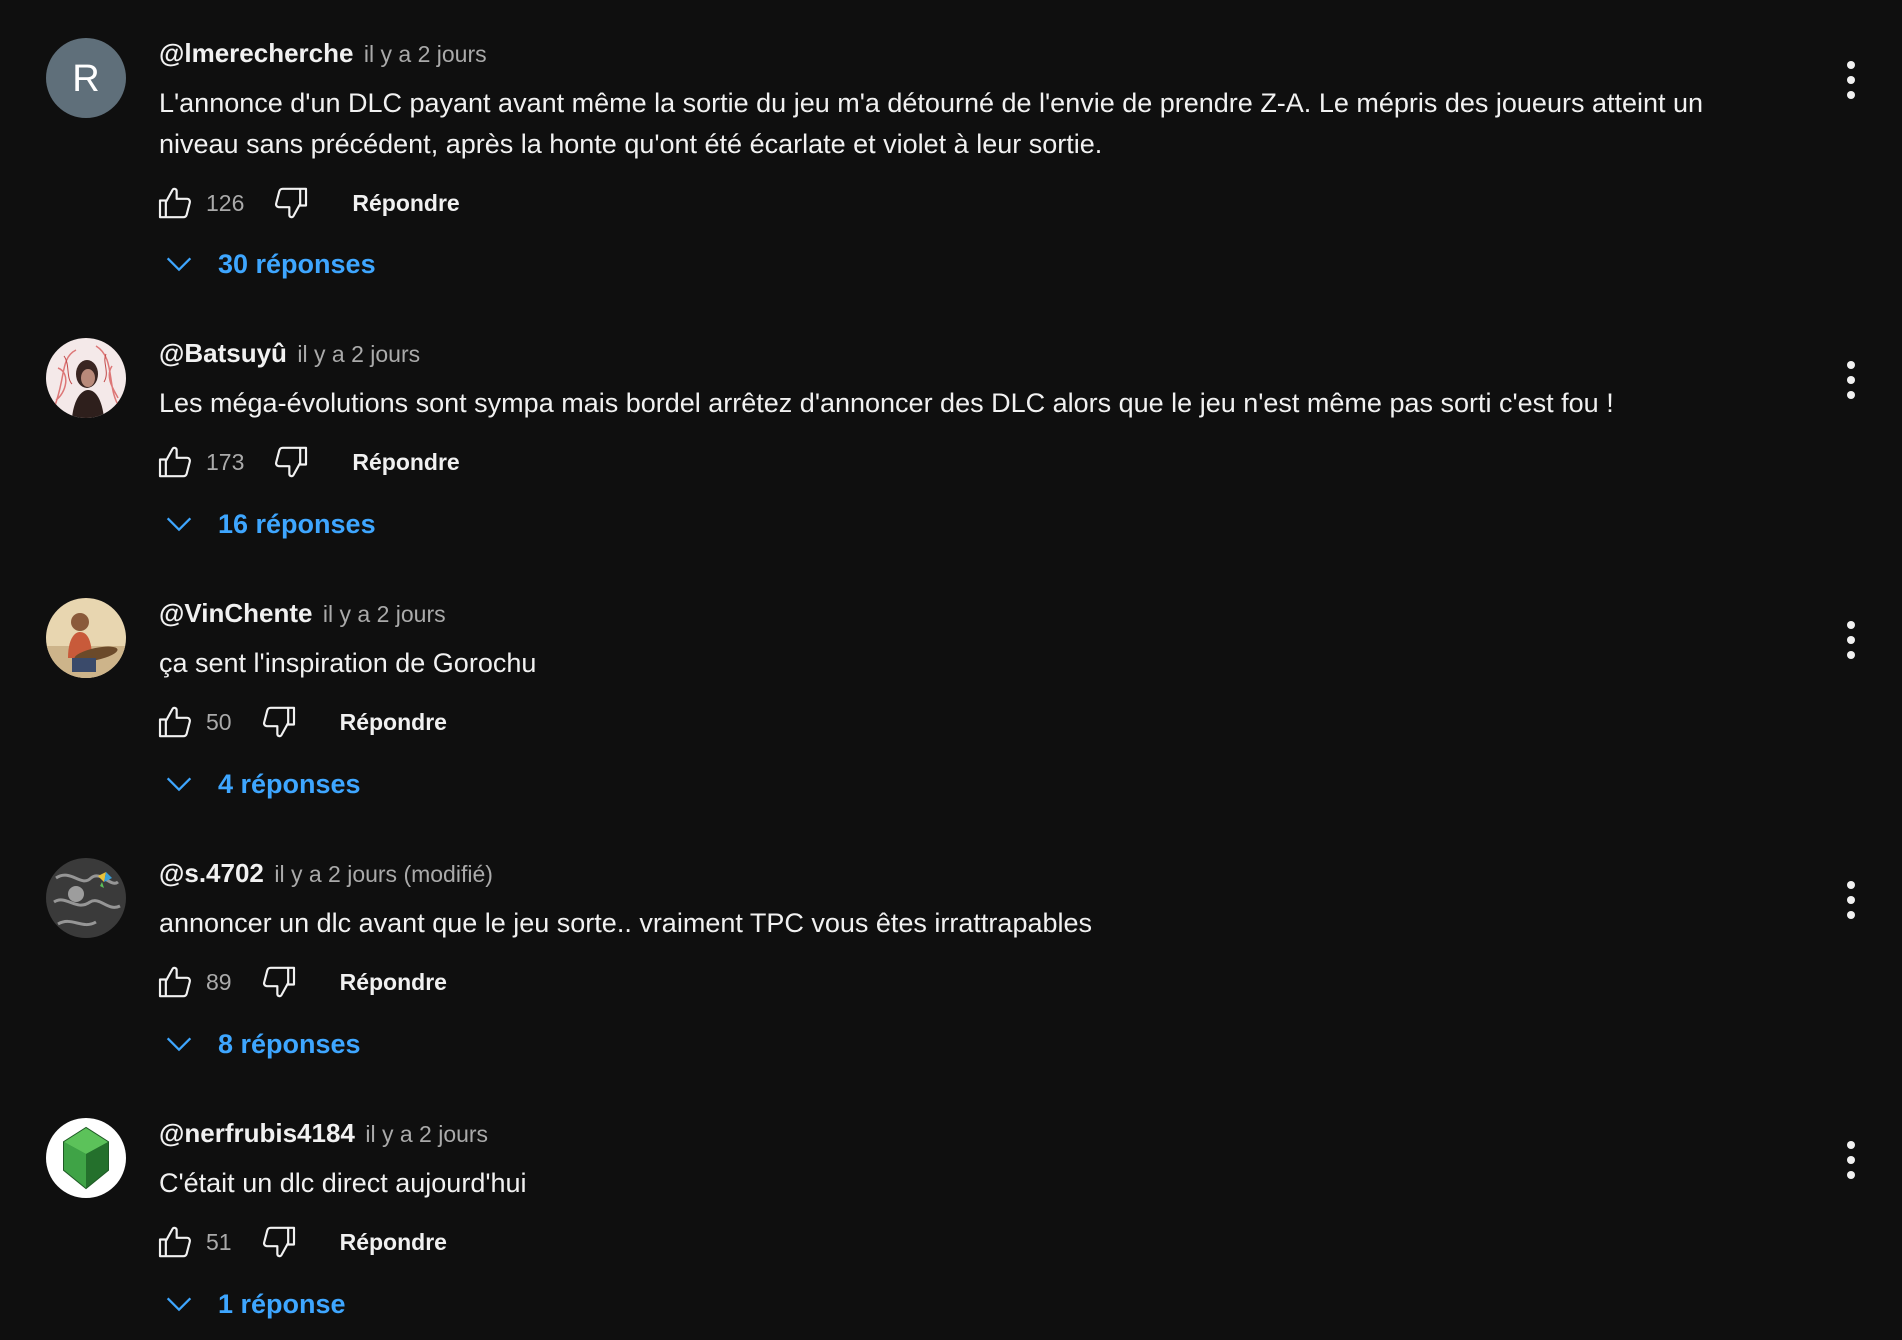 Image resolution: width=1902 pixels, height=1340 pixels. What do you see at coordinates (235, 613) in the screenshot?
I see `comment-author: @VinChente` at bounding box center [235, 613].